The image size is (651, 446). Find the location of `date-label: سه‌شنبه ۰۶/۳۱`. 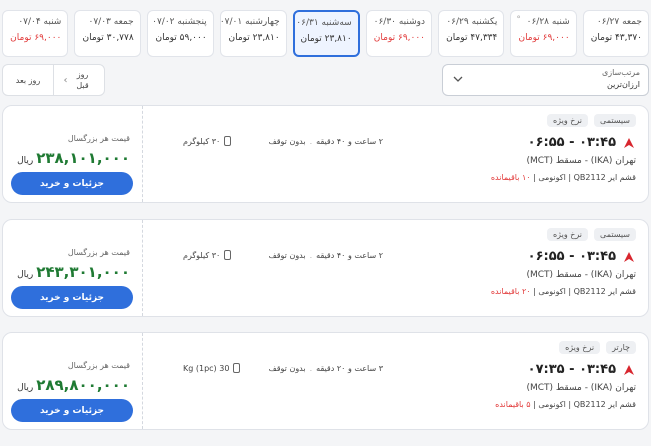

date-label: سه‌شنبه ۰۶/۳۱ is located at coordinates (324, 23).